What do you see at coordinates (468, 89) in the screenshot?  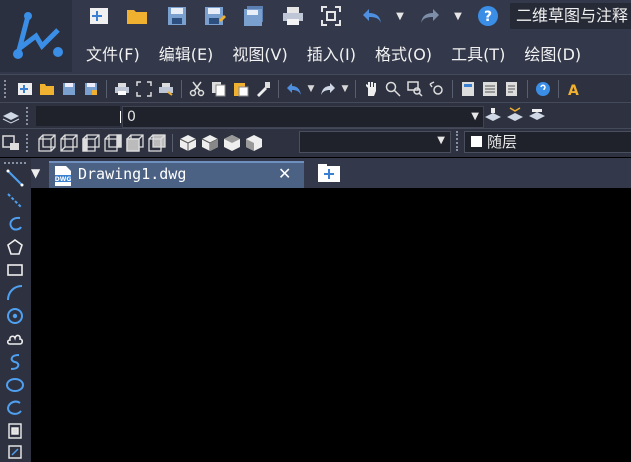 I see `calculator-icon` at bounding box center [468, 89].